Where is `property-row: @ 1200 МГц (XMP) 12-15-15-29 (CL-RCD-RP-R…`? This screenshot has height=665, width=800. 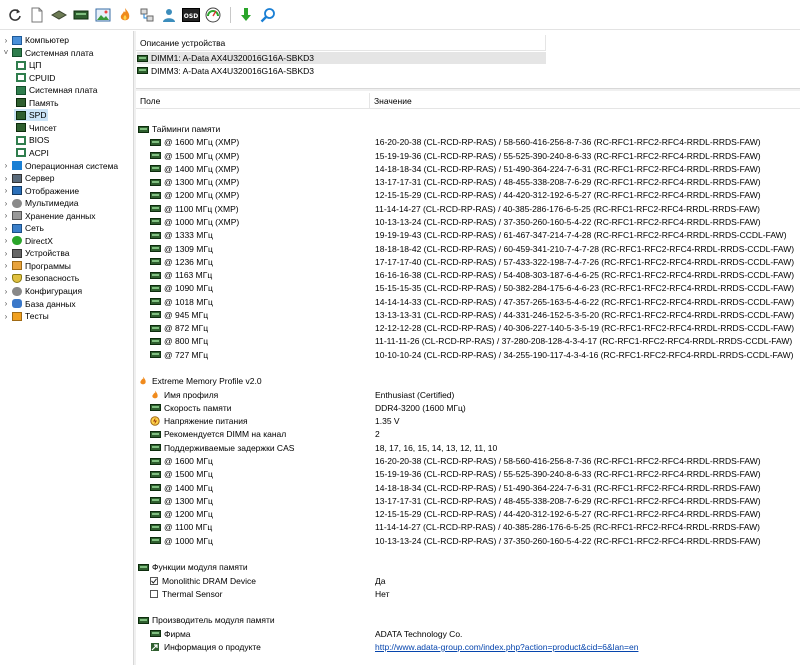
property-row: @ 1200 МГц (XMP) 12-15-15-29 (CL-RCD-RP-R… is located at coordinates (468, 195).